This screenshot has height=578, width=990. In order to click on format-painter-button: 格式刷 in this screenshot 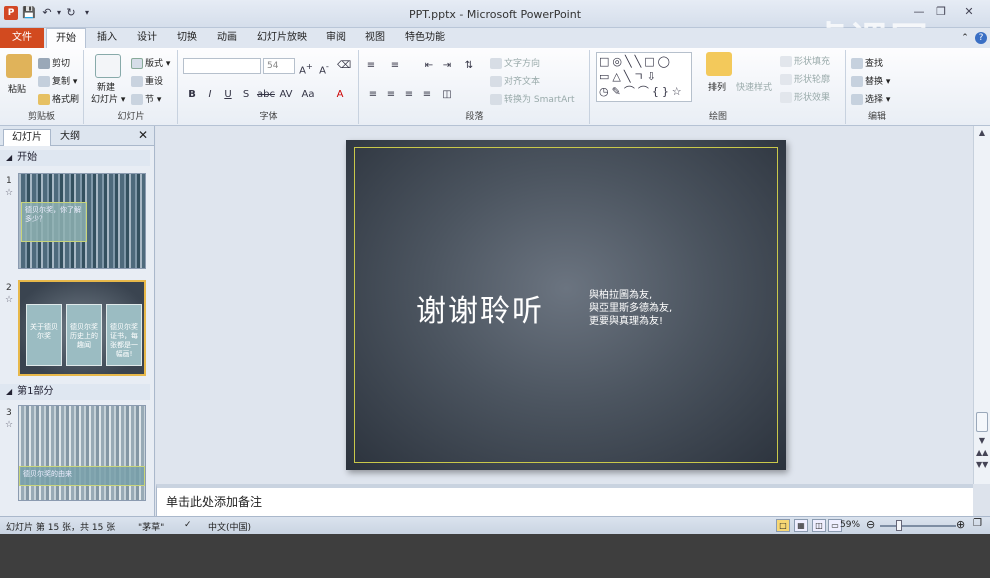, I will do `click(58, 98)`.